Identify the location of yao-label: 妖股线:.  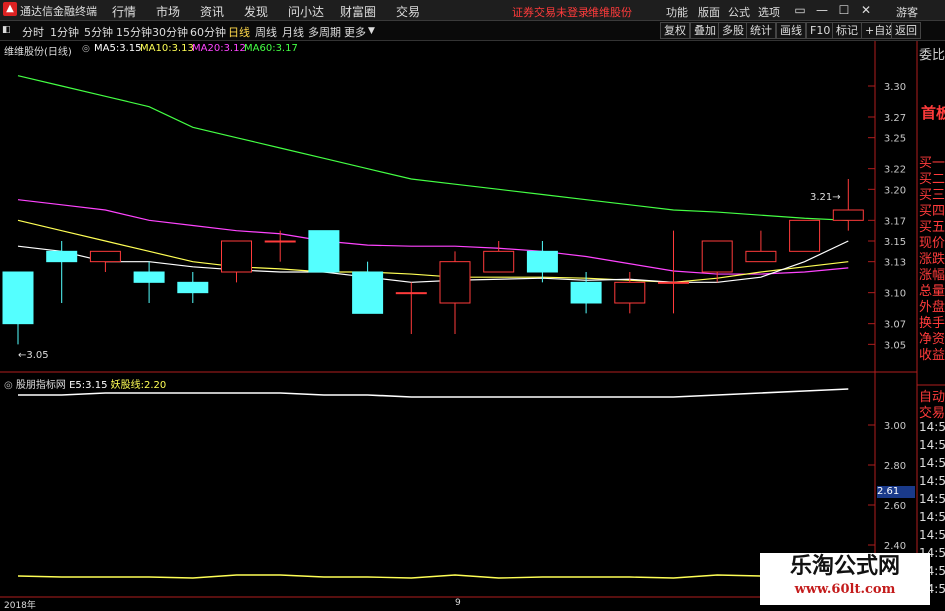
(127, 385).